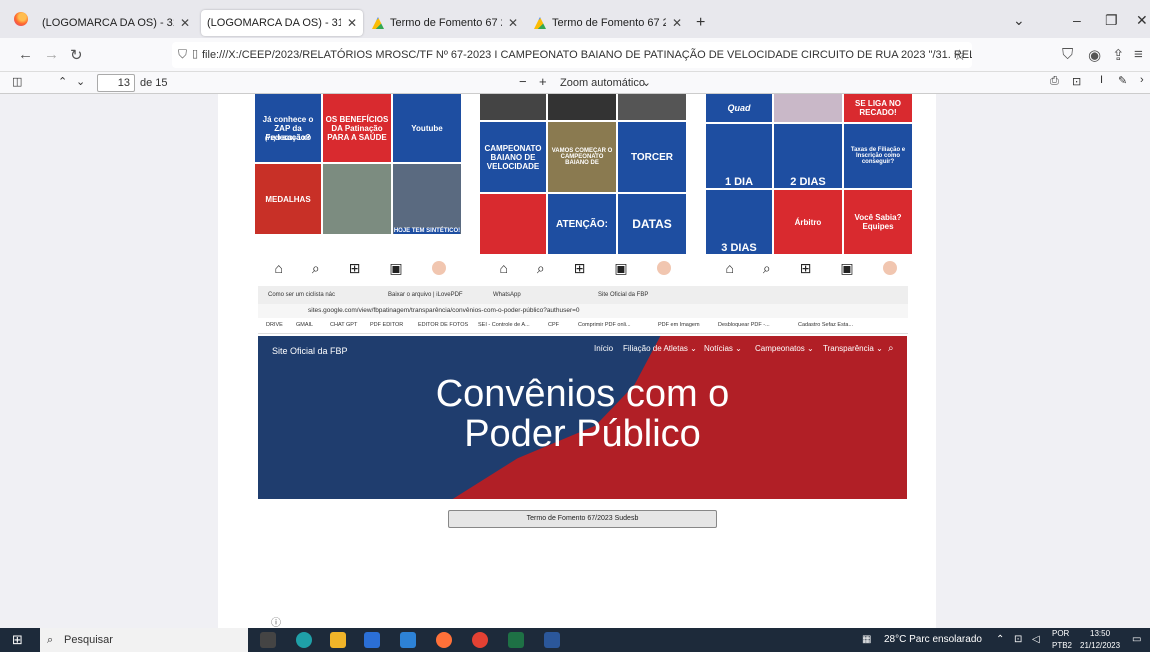  Describe the element at coordinates (288, 128) in the screenshot. I see `ig-post-zap: Já conhece o ZAP da Federação?` at that location.